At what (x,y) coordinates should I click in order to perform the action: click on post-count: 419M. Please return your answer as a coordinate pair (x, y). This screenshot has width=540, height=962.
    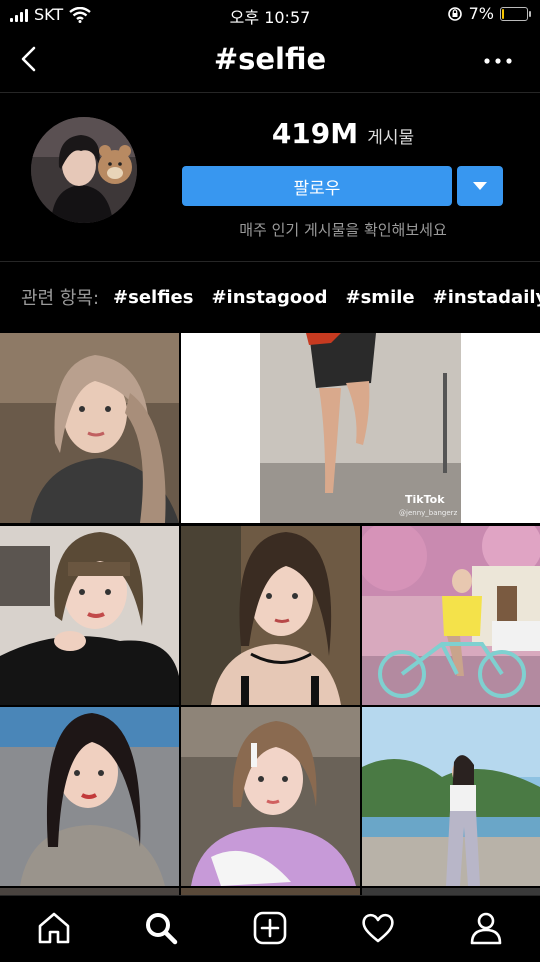
    Looking at the image, I should click on (315, 133).